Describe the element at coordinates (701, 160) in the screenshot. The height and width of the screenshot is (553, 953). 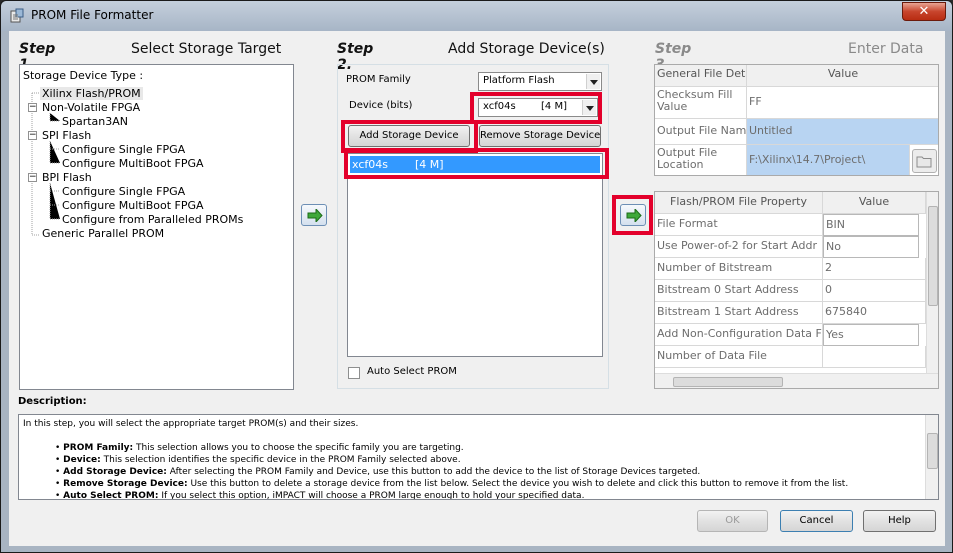
I see `row-output-location-label: Output File Location` at that location.